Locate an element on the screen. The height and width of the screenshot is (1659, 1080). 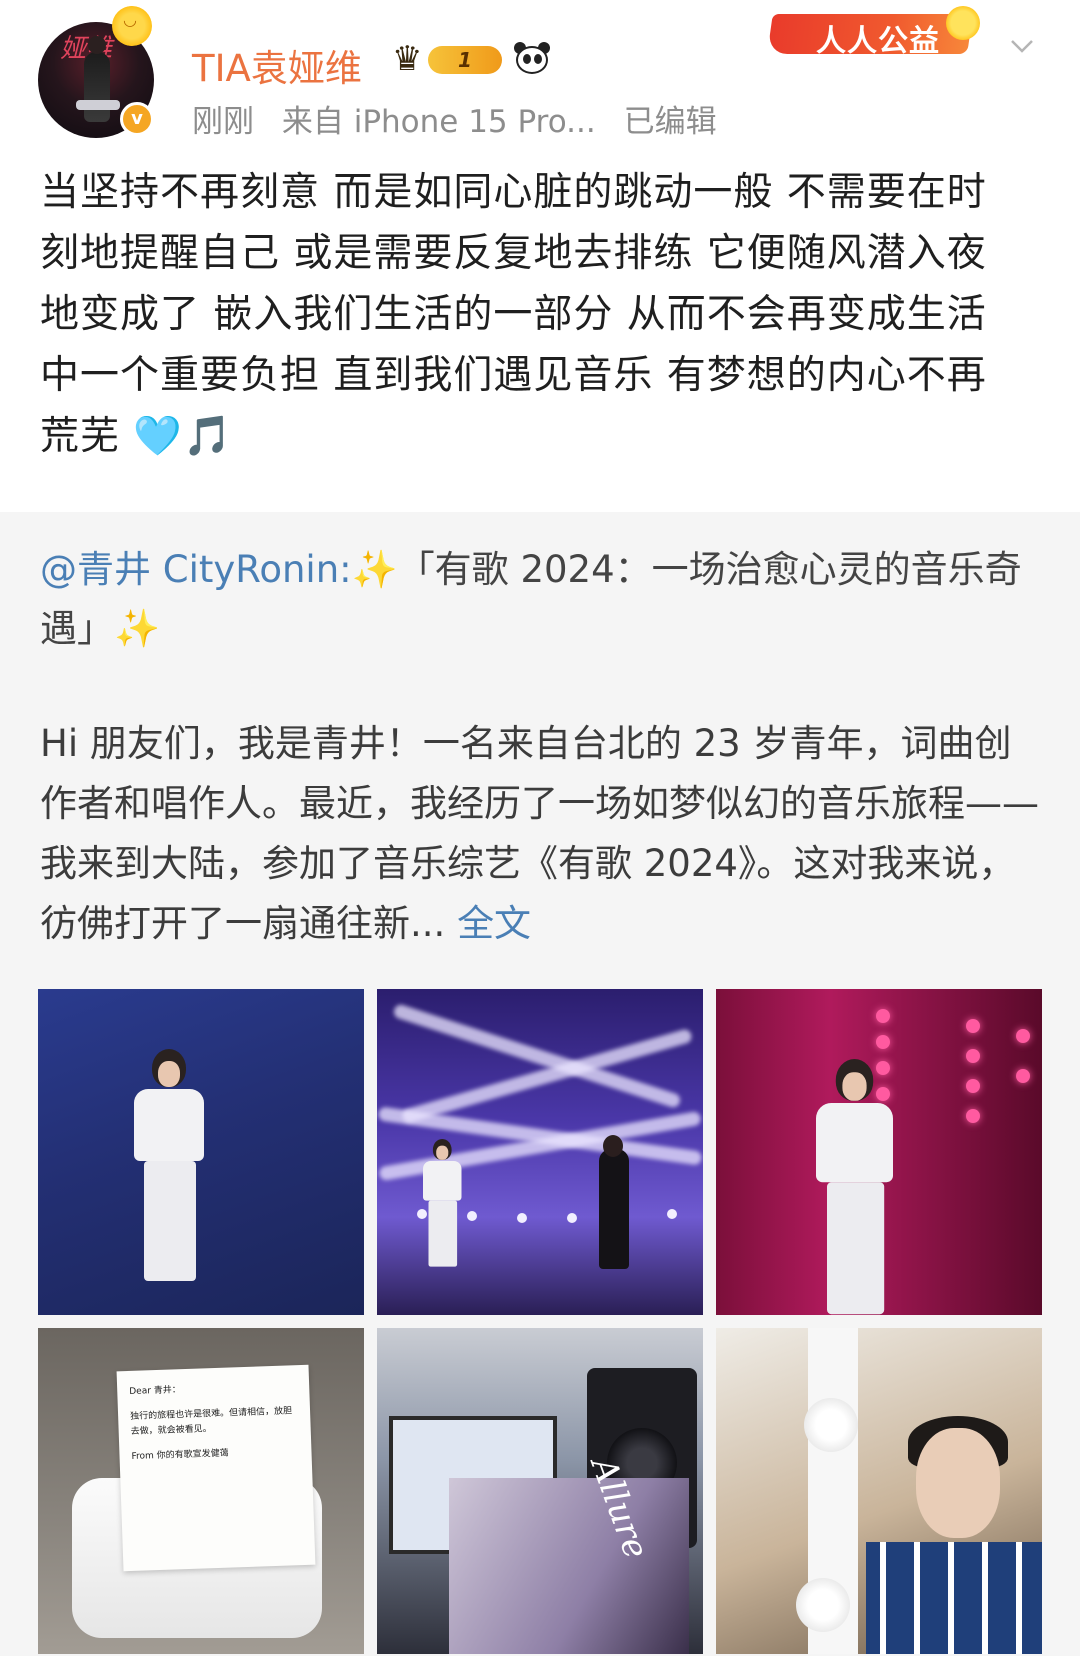
username: TIA袁娅维 is located at coordinates (277, 65).